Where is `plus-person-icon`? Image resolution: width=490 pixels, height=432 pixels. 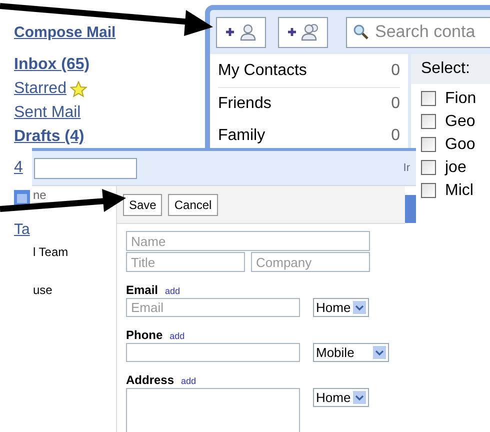
plus-person-icon is located at coordinates (241, 32).